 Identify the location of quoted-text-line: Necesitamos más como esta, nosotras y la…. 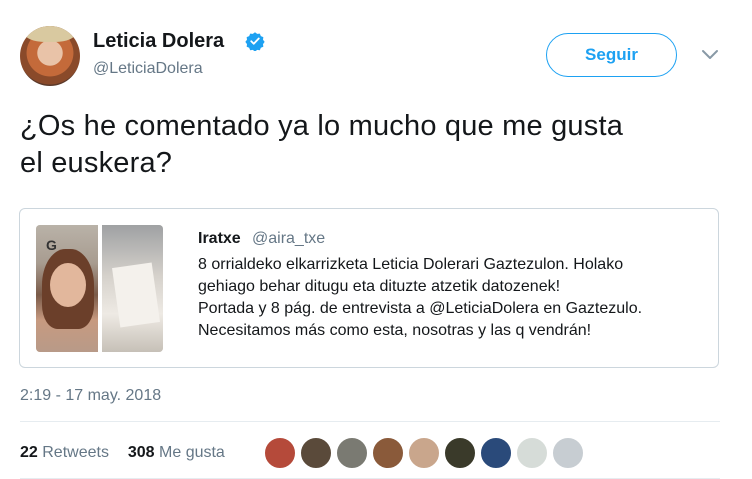
(395, 330).